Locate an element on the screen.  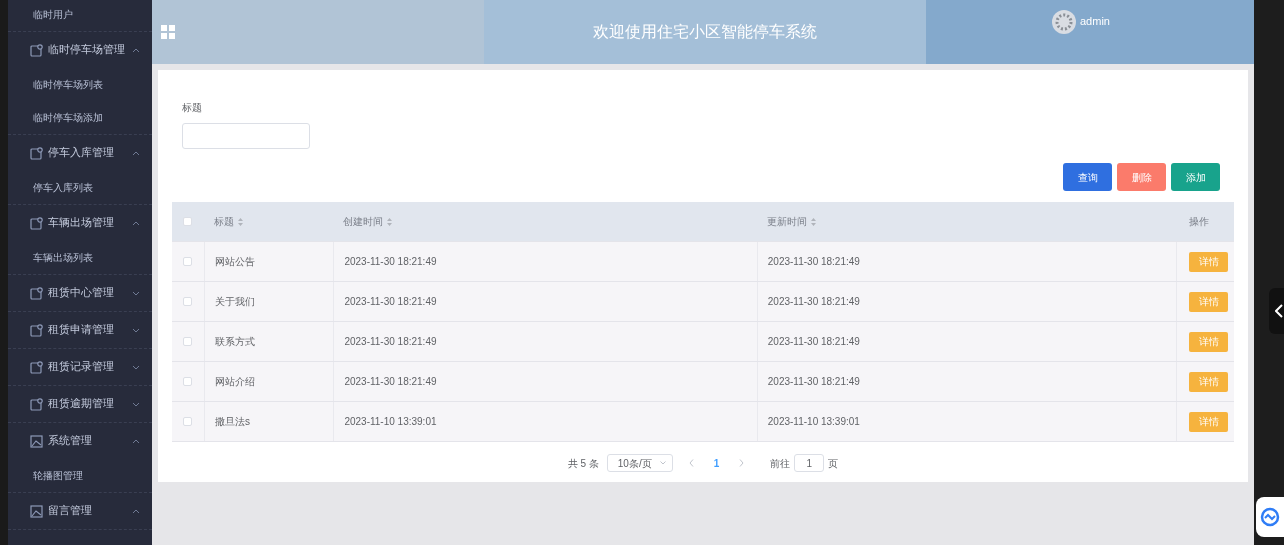
page-input-field: 1 is located at coordinates (809, 463).